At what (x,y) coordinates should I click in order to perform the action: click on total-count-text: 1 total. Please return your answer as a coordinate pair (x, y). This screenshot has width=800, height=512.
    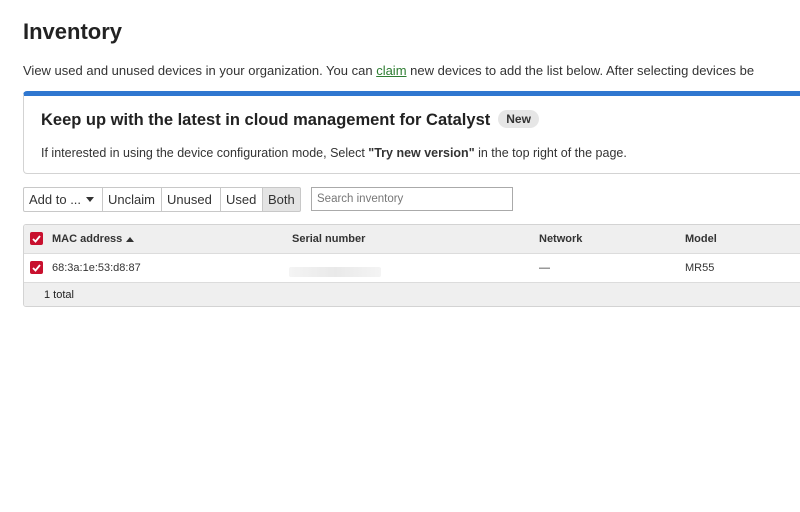
    Looking at the image, I should click on (59, 294).